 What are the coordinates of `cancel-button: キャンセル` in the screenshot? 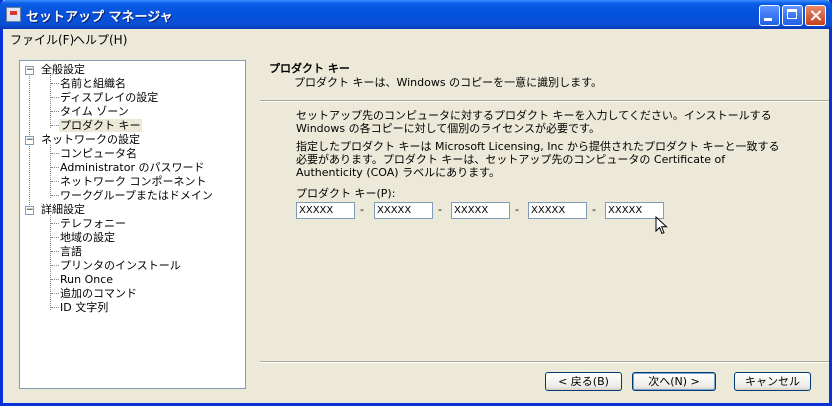 It's located at (772, 381).